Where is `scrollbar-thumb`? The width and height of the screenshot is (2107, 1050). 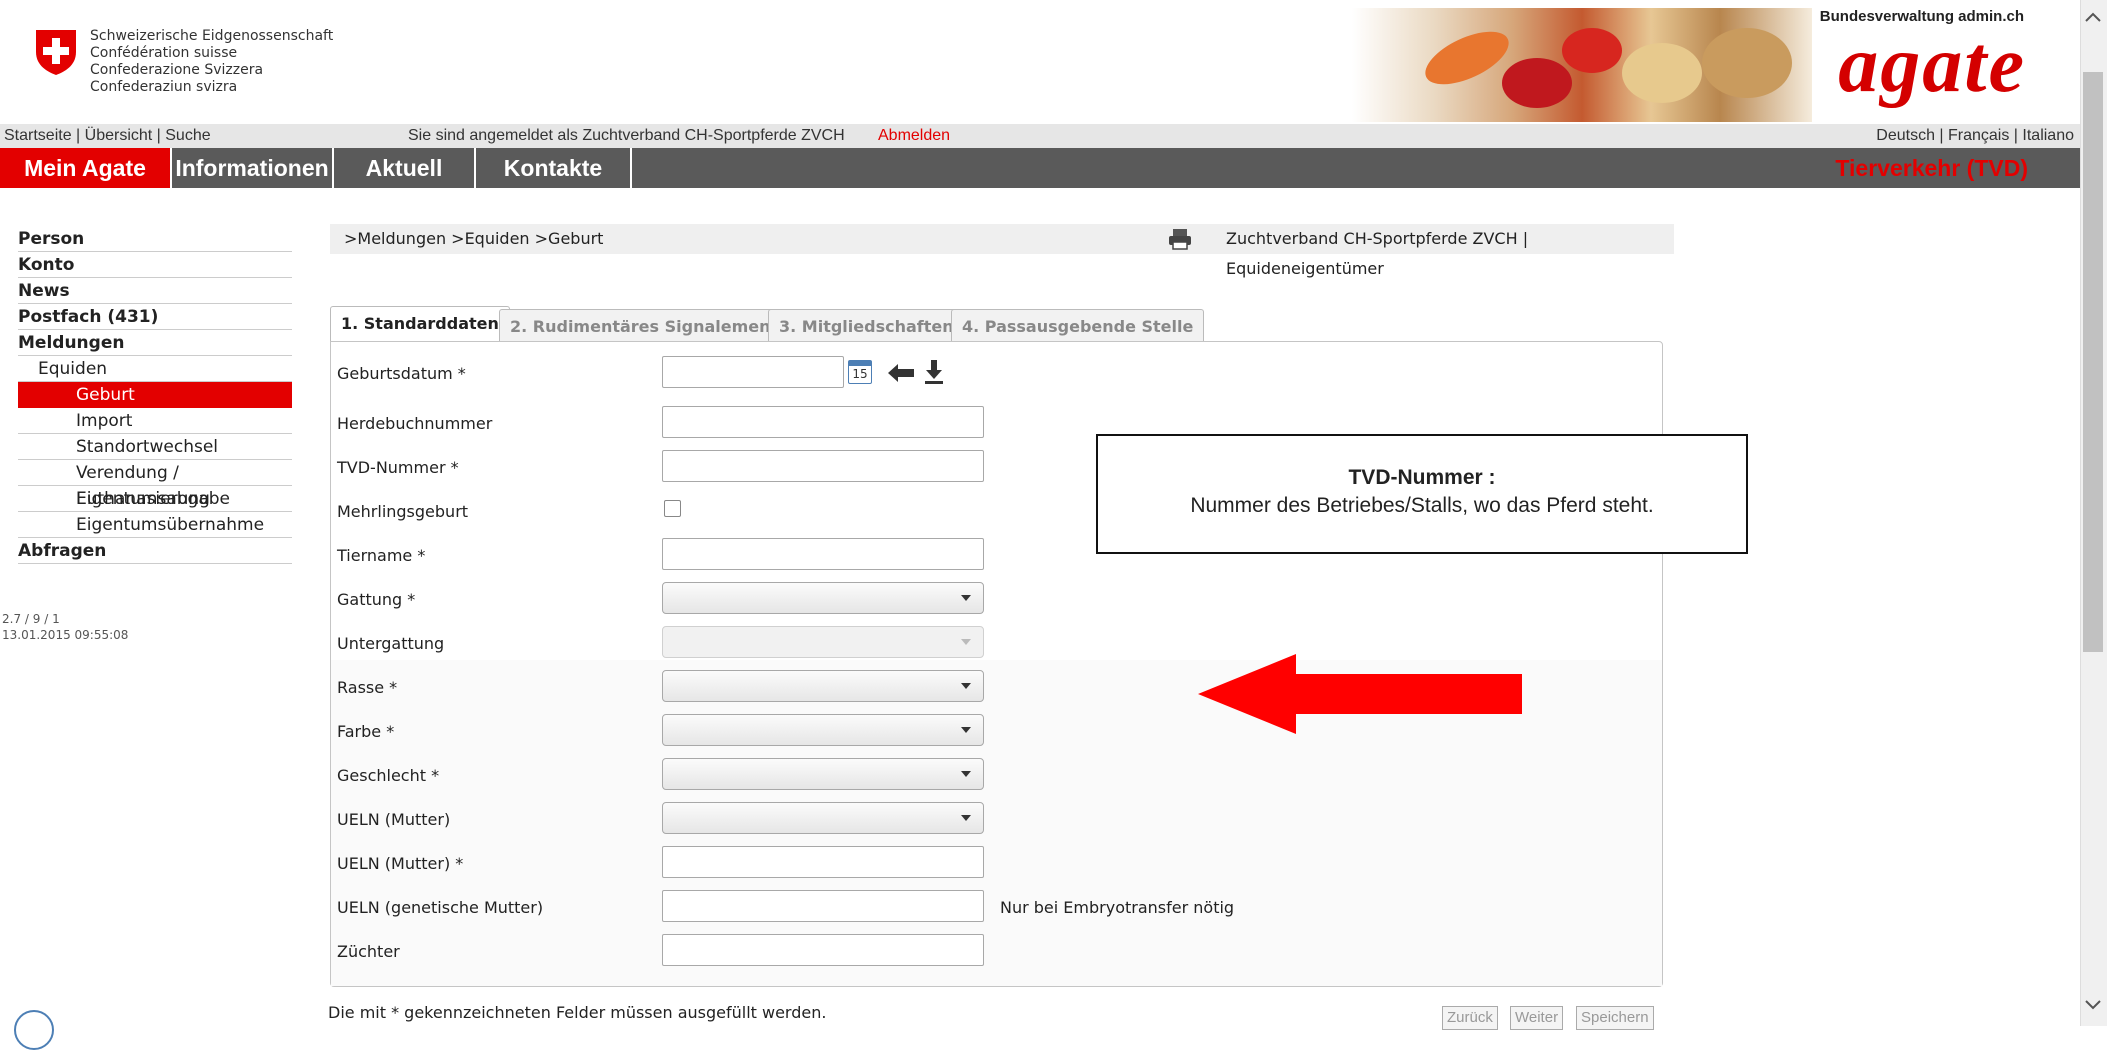
scrollbar-thumb is located at coordinates (2093, 362).